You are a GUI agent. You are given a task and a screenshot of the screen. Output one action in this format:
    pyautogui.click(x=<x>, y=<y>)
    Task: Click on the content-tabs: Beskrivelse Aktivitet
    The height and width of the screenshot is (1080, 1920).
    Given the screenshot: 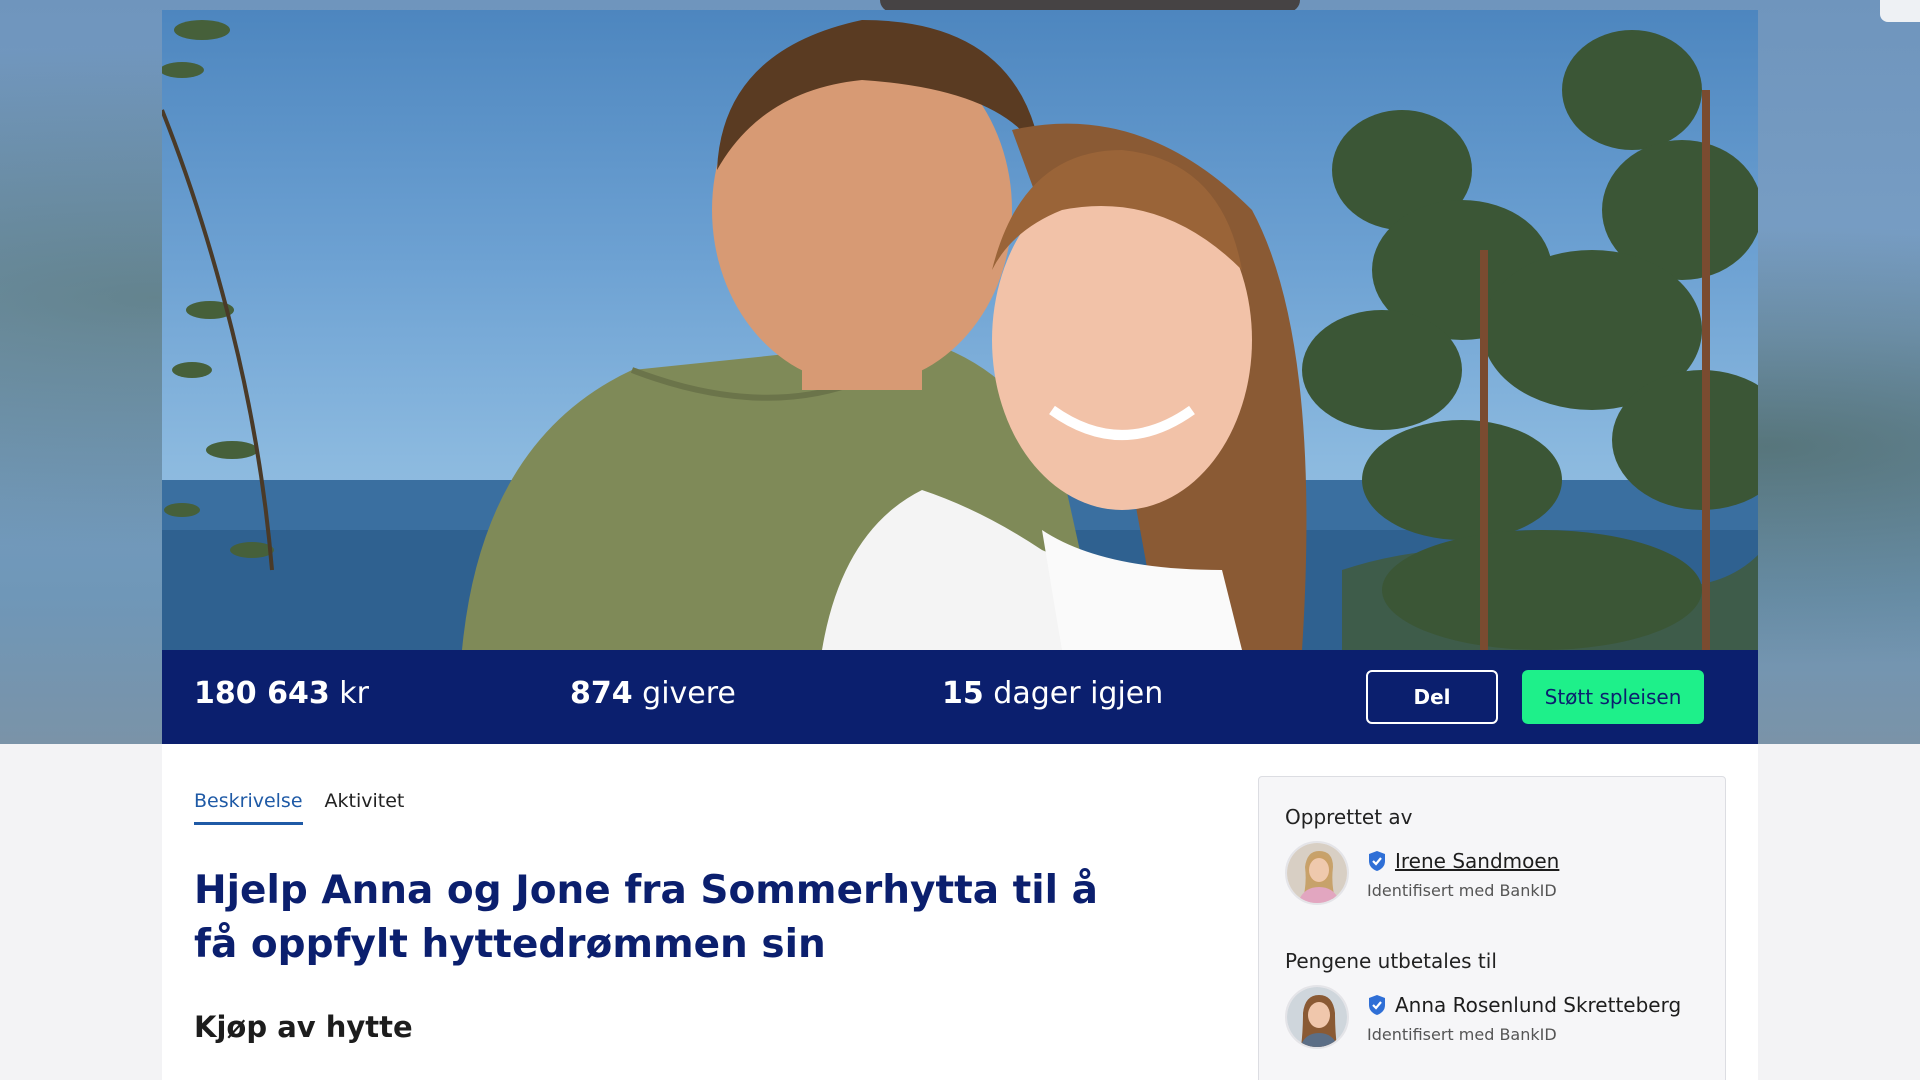 What is the action you would take?
    pyautogui.click(x=299, y=807)
    